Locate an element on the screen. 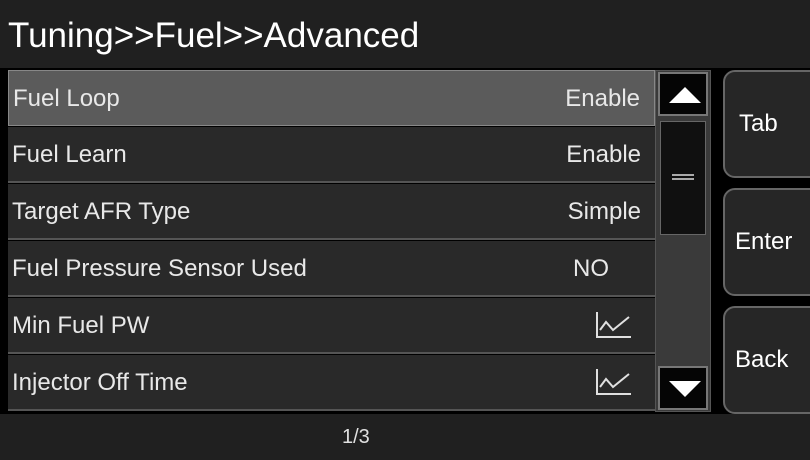 This screenshot has width=810, height=460. list-item-label: Min Fuel PW is located at coordinates (81, 325).